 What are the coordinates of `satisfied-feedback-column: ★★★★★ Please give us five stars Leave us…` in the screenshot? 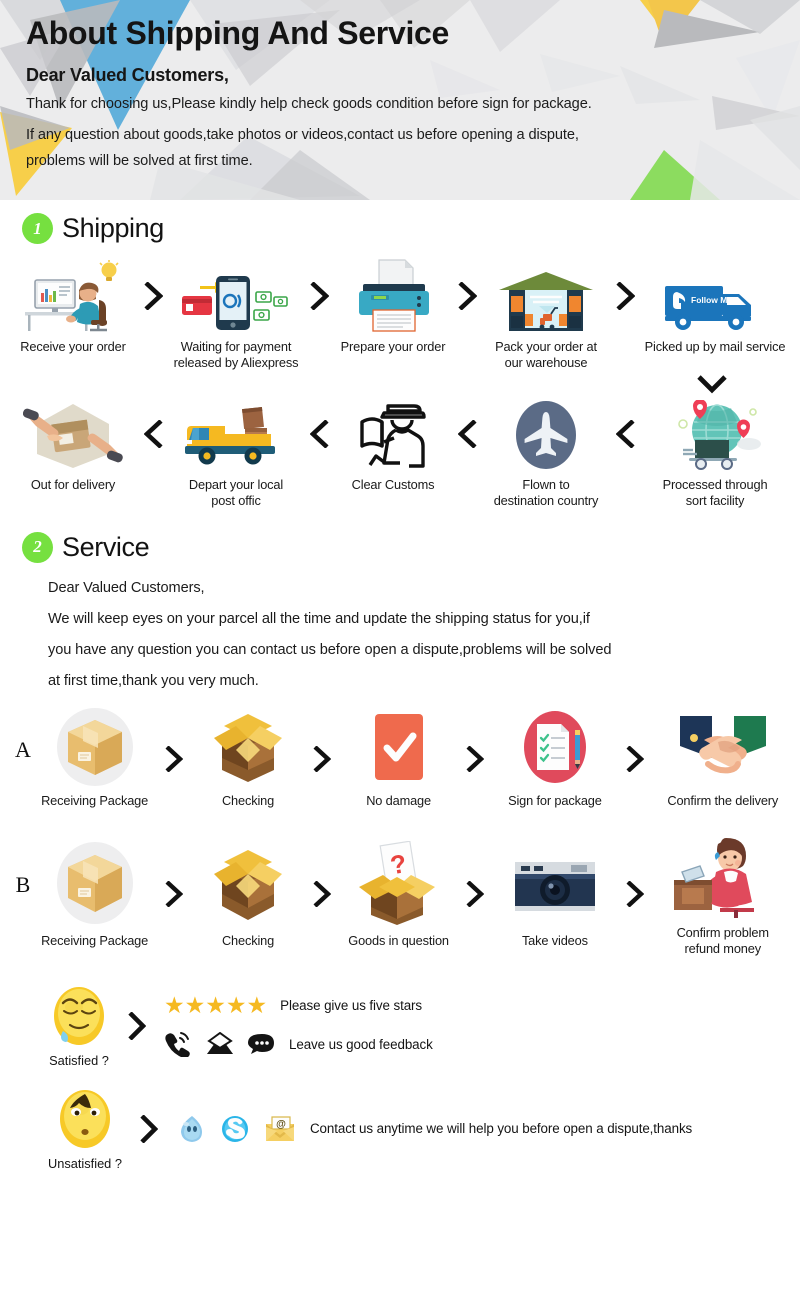 It's located at (298, 1026).